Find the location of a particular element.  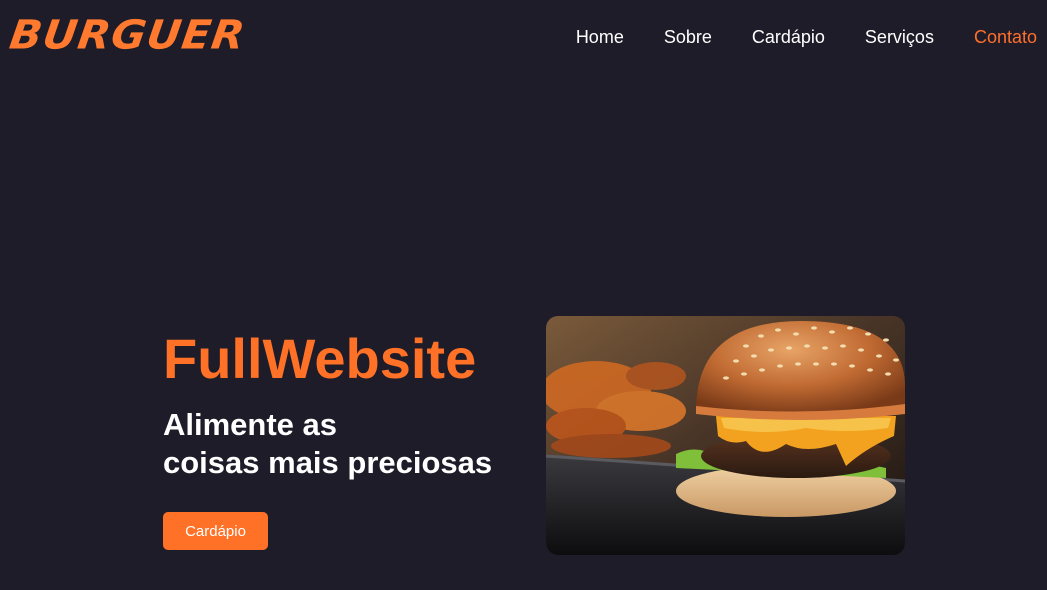

nav-link-contato: Contato is located at coordinates (1005, 37).